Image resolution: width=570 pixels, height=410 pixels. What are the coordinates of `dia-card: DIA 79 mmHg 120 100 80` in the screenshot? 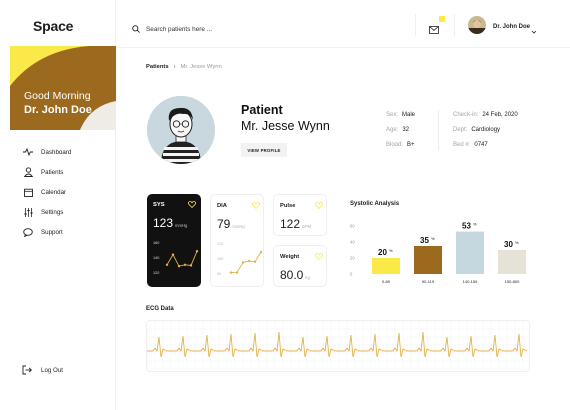 It's located at (237, 240).